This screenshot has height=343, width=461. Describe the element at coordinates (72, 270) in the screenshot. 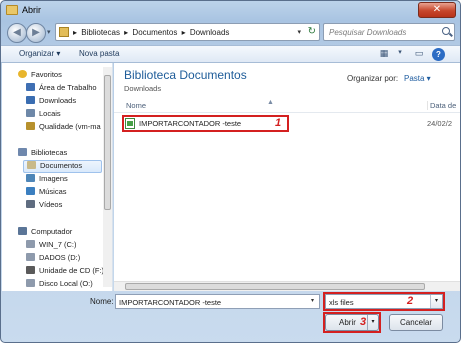

I see `sidebar-item-label: Unidade de CD (F:)` at that location.